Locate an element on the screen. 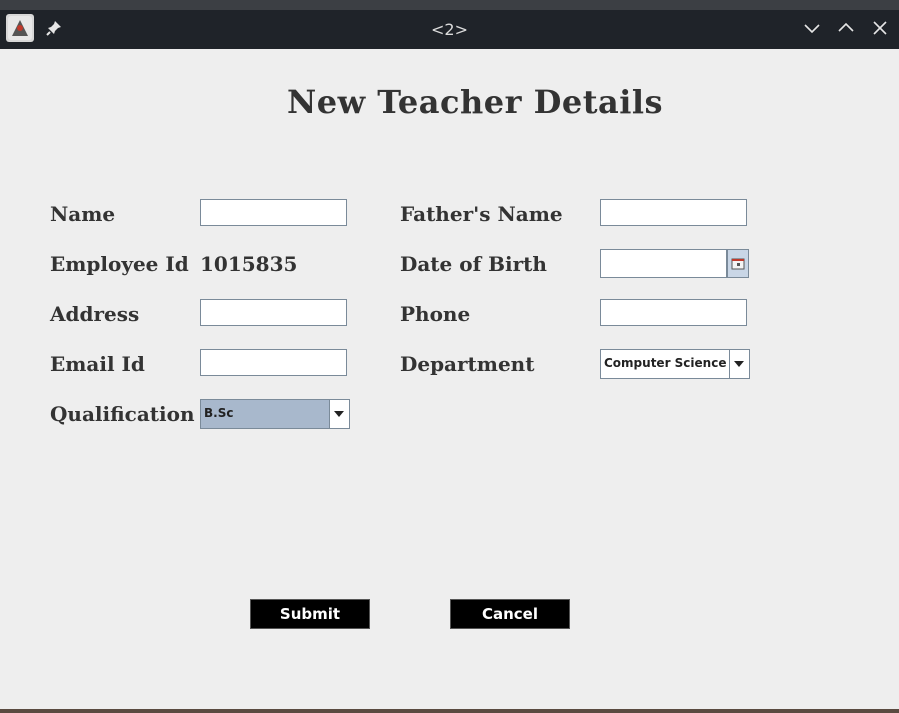 The width and height of the screenshot is (899, 713). qualification-select: B.Sc is located at coordinates (275, 414).